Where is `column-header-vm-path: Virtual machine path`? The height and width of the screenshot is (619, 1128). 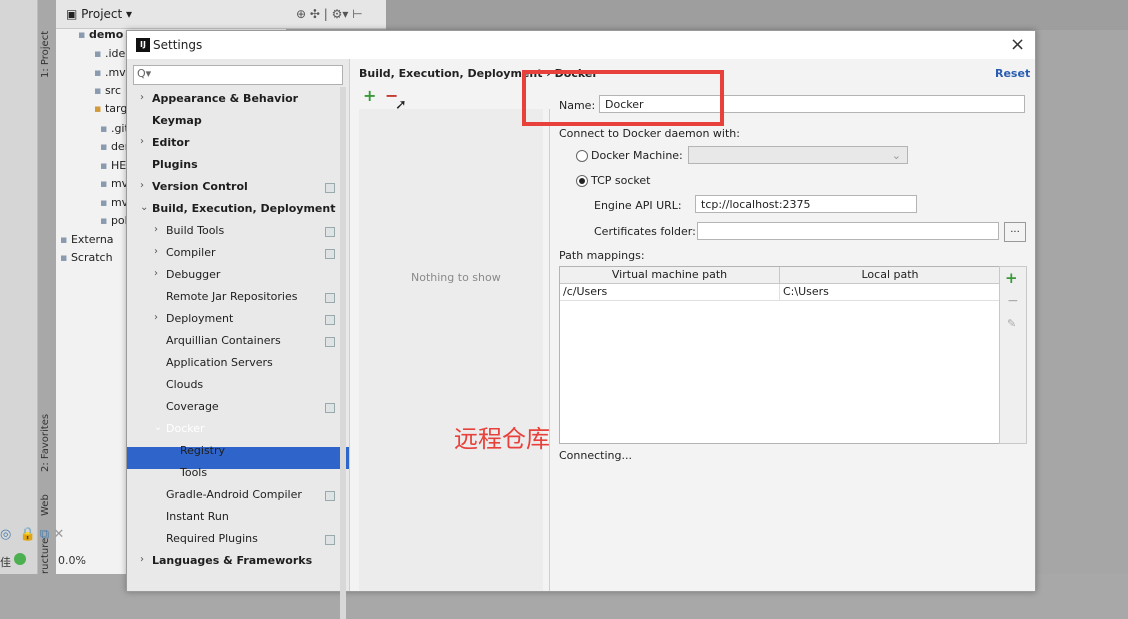 column-header-vm-path: Virtual machine path is located at coordinates (670, 275).